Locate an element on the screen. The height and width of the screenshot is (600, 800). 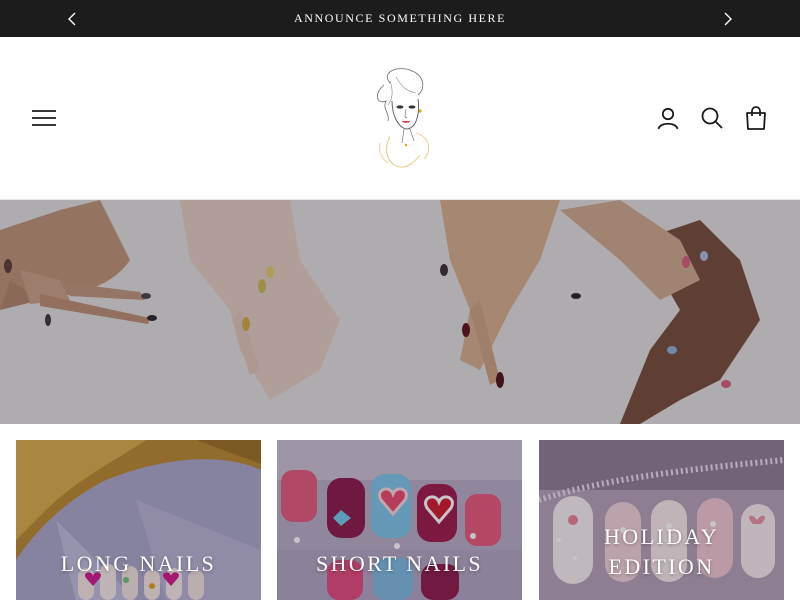
collection-title-line2: EDITION is located at coordinates (661, 566).